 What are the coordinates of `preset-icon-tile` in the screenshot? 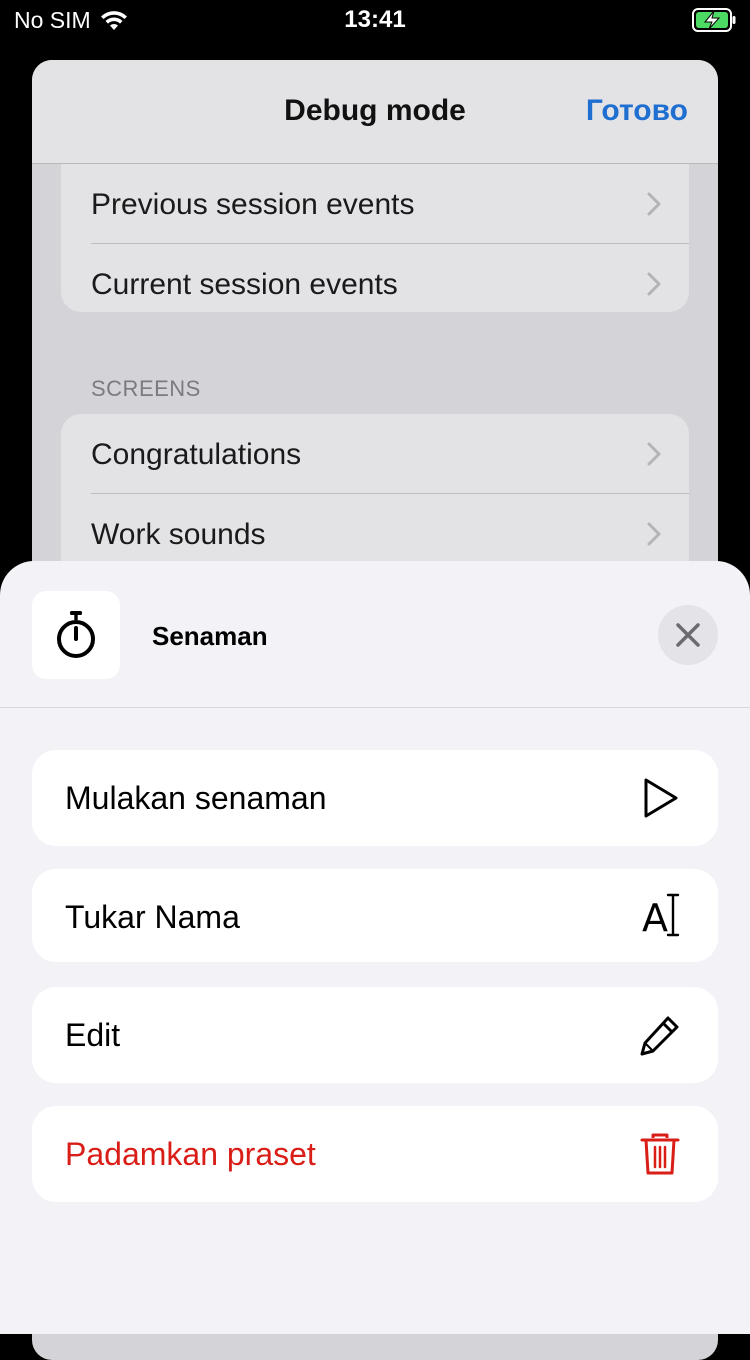 It's located at (76, 635).